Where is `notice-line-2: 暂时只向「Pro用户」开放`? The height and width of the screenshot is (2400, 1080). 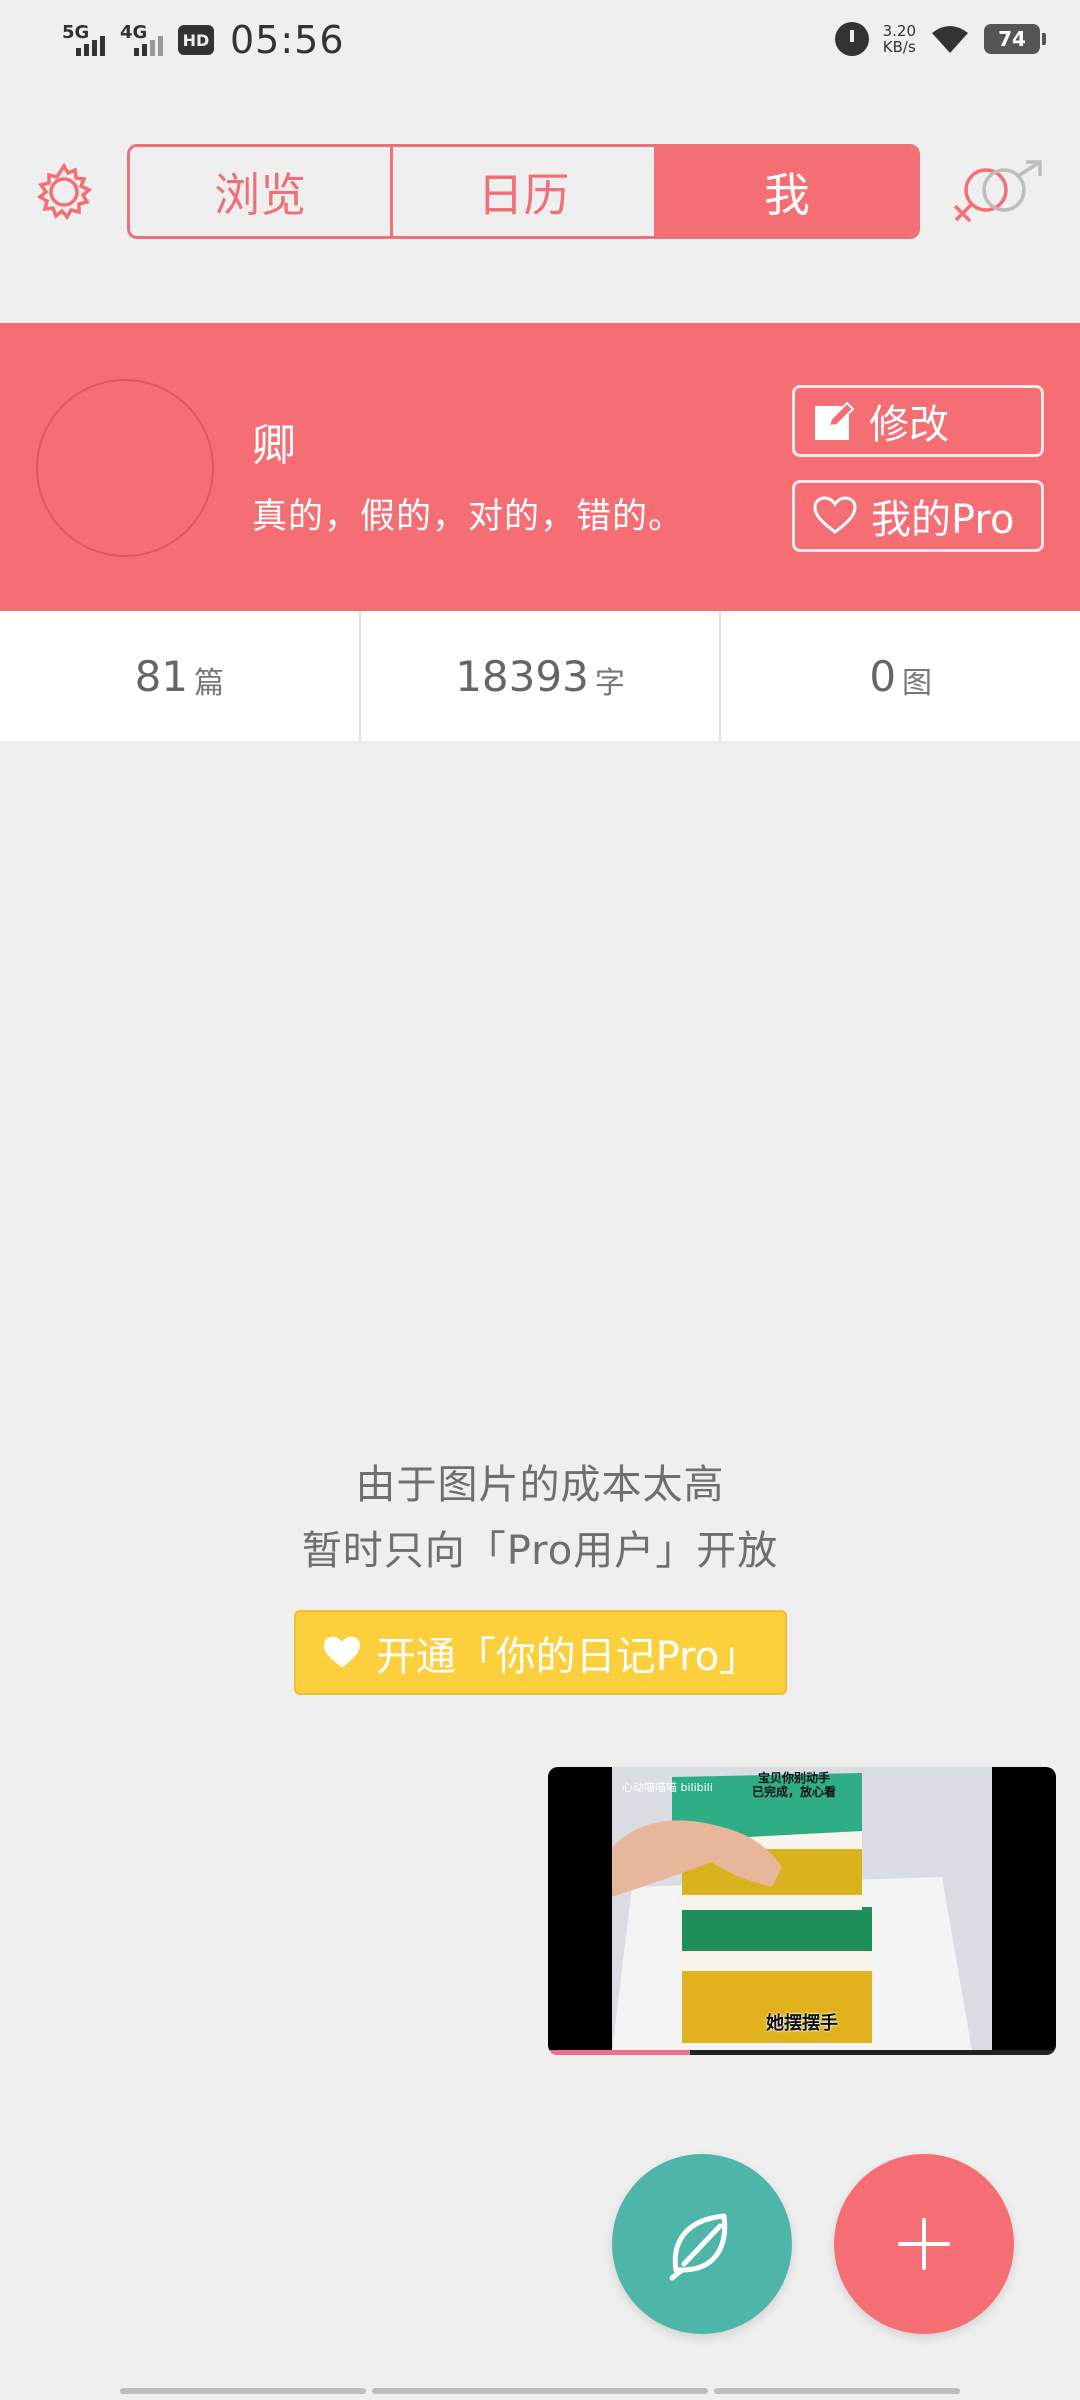
notice-line-2: 暂时只向「Pro用户」开放 is located at coordinates (540, 1551).